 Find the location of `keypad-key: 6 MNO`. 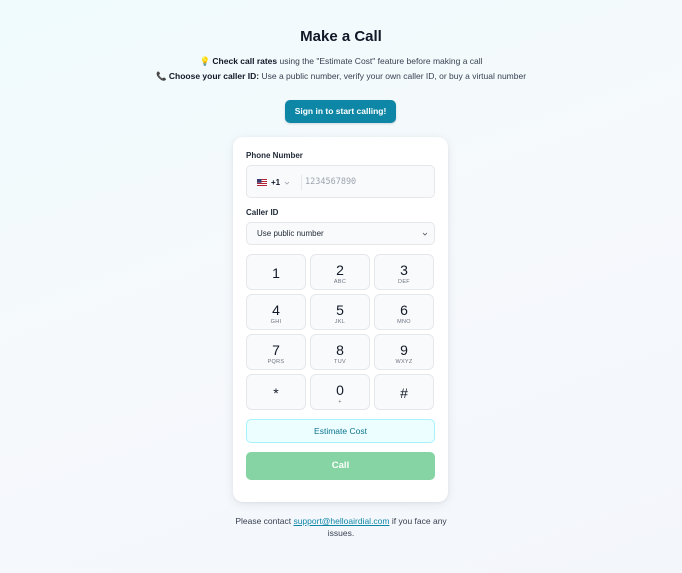

keypad-key: 6 MNO is located at coordinates (404, 312).